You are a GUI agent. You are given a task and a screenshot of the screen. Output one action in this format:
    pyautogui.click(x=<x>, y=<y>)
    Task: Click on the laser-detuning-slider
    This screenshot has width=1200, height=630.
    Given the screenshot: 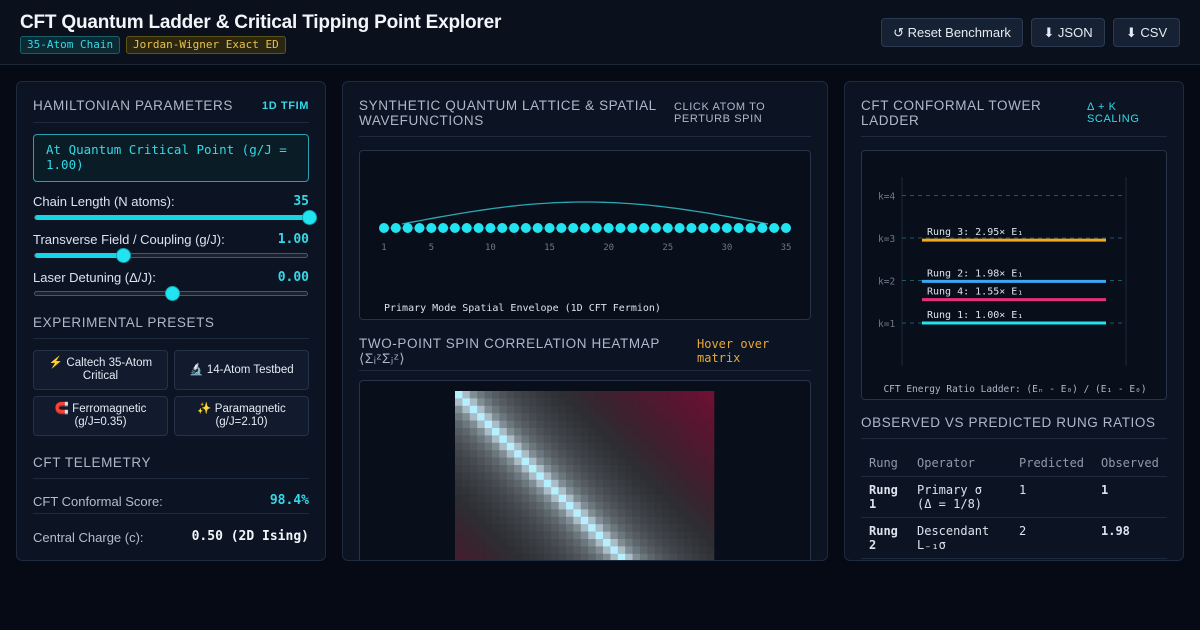 What is the action you would take?
    pyautogui.click(x=171, y=293)
    